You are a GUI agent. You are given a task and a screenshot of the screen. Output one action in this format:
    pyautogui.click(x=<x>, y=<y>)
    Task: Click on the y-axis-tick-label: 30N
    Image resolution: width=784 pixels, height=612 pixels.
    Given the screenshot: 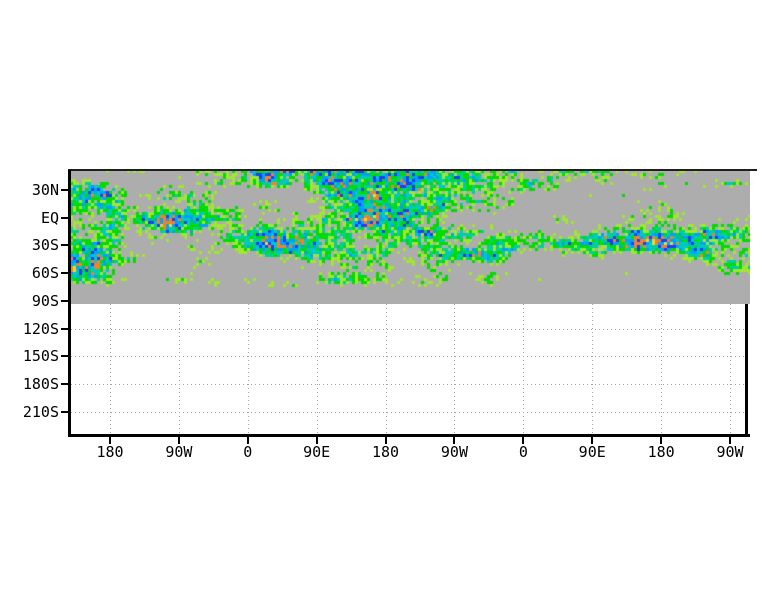 What is the action you would take?
    pyautogui.click(x=45, y=190)
    